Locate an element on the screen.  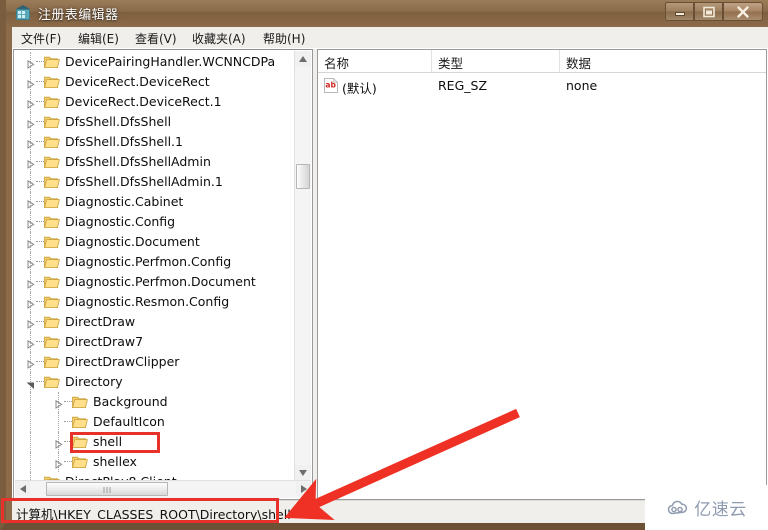
tree-item-diagnostic-perfmon-document: Diagnostic.Perfmon.Document is located at coordinates (155, 282).